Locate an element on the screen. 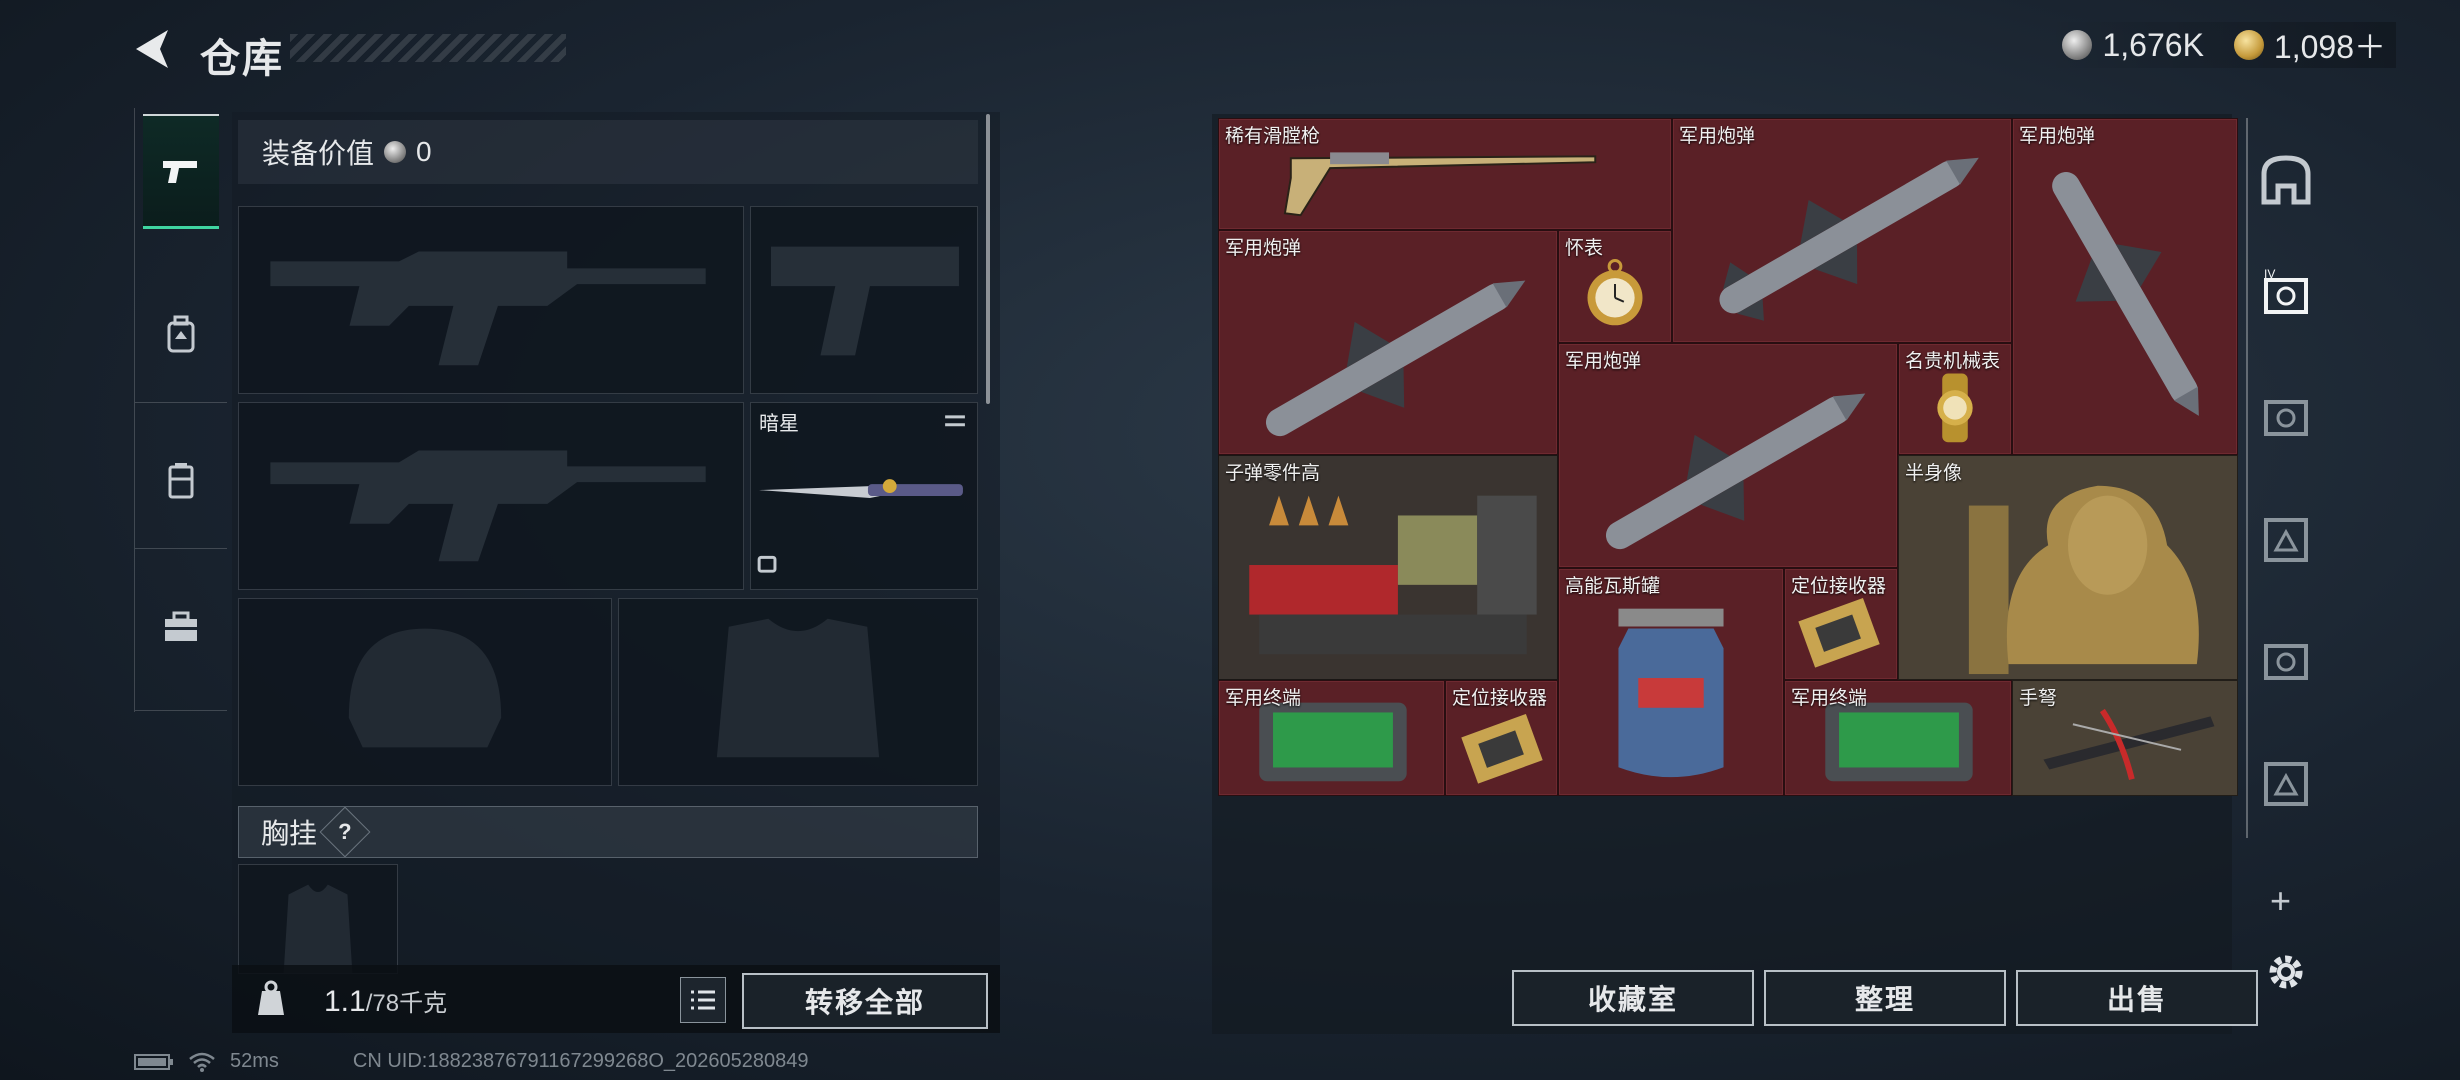  storage-page-tabs: IV is located at coordinates (2285, 478).